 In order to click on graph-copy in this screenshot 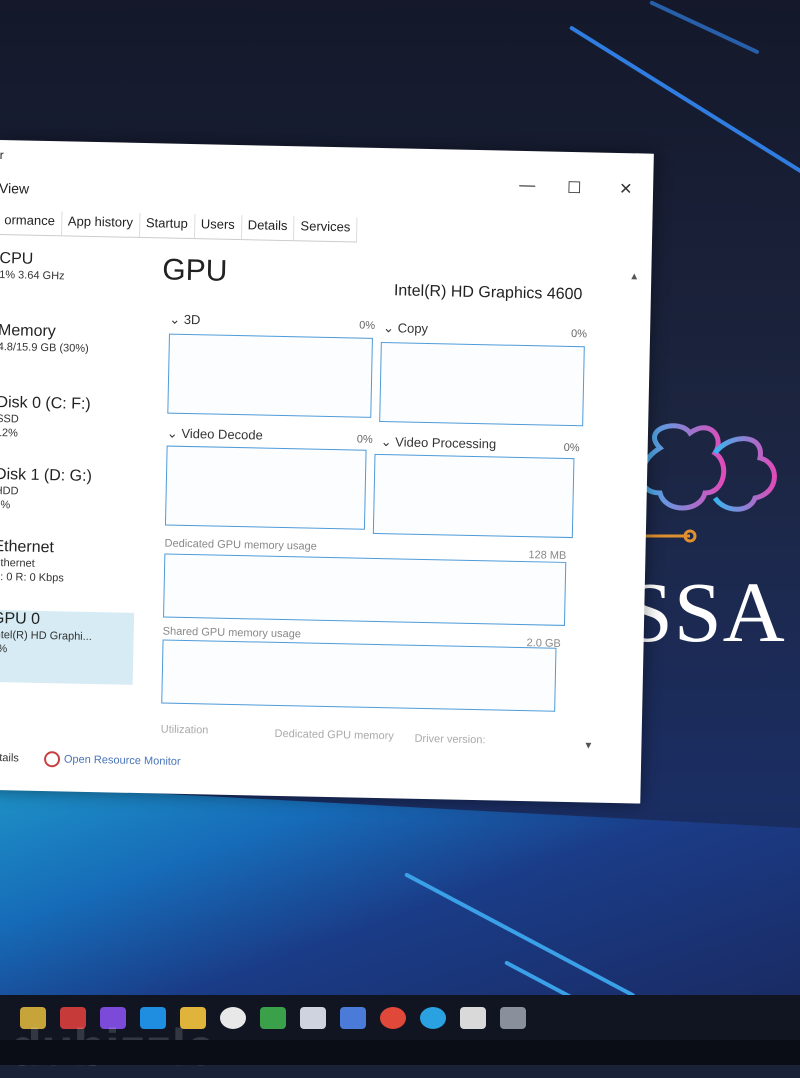, I will do `click(482, 384)`.